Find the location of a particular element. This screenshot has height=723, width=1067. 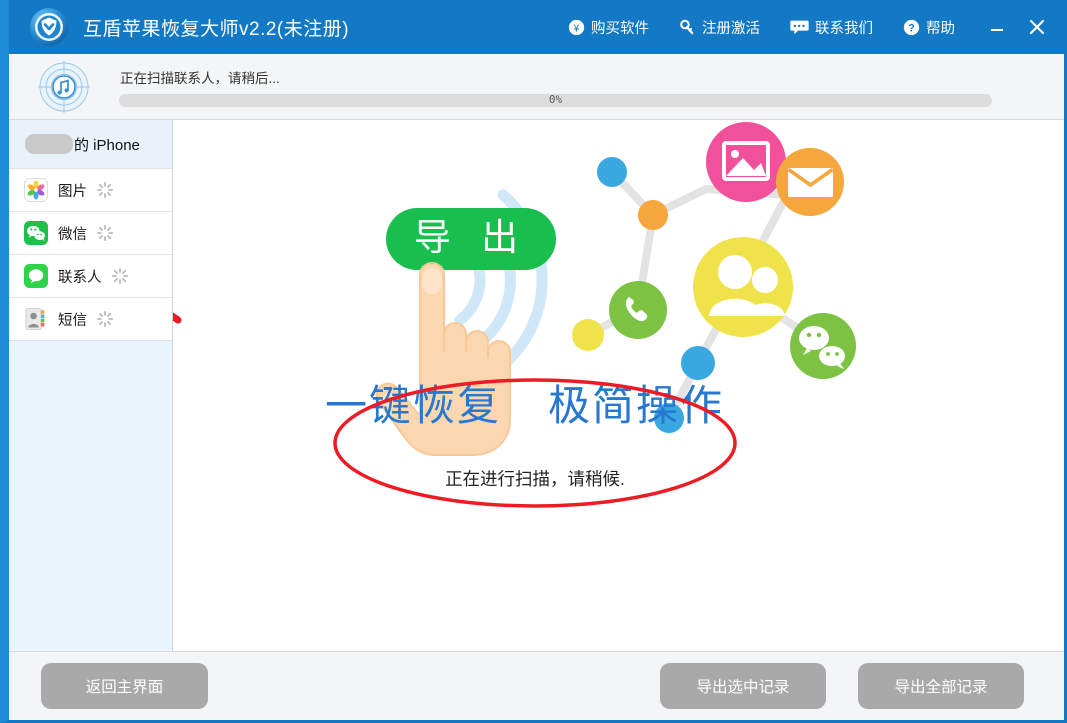

export-button-label: 导 出 is located at coordinates (471, 237).